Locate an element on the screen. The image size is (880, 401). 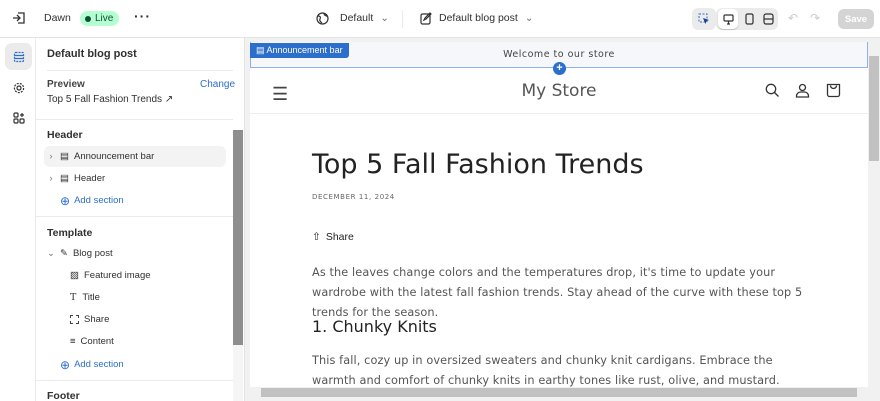
undo-icon: ↶ is located at coordinates (793, 18).